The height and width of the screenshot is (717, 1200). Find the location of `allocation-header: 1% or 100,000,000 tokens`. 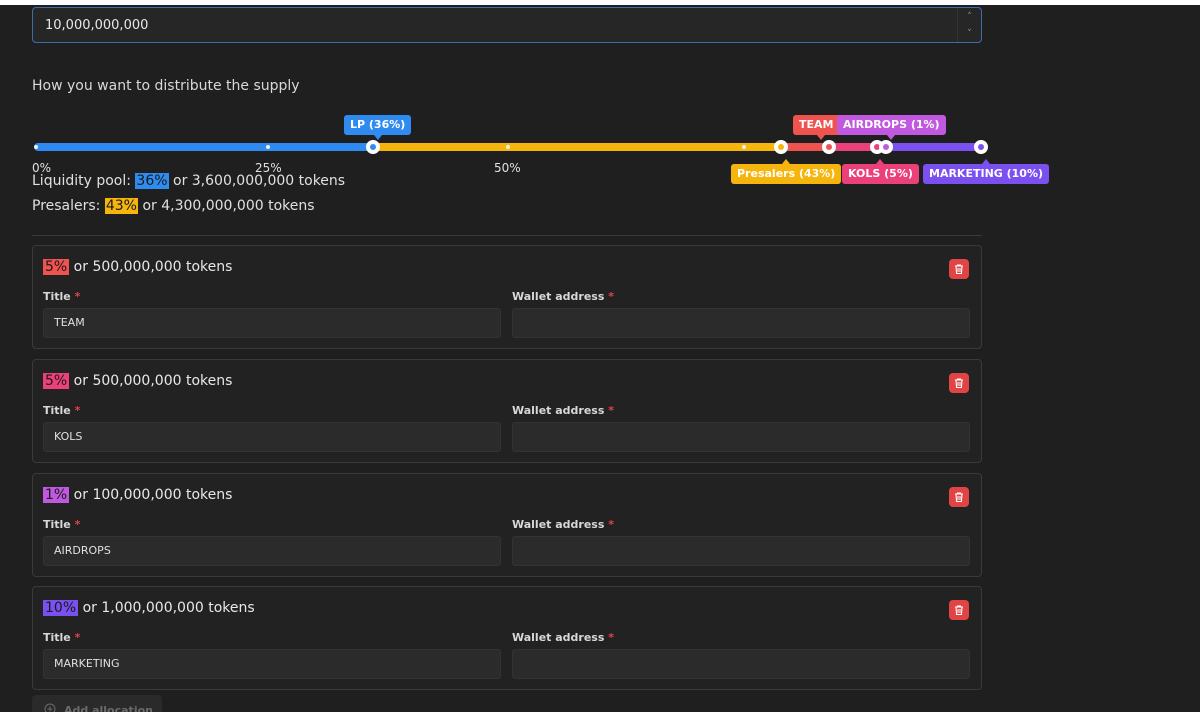

allocation-header: 1% or 100,000,000 tokens is located at coordinates (137, 495).